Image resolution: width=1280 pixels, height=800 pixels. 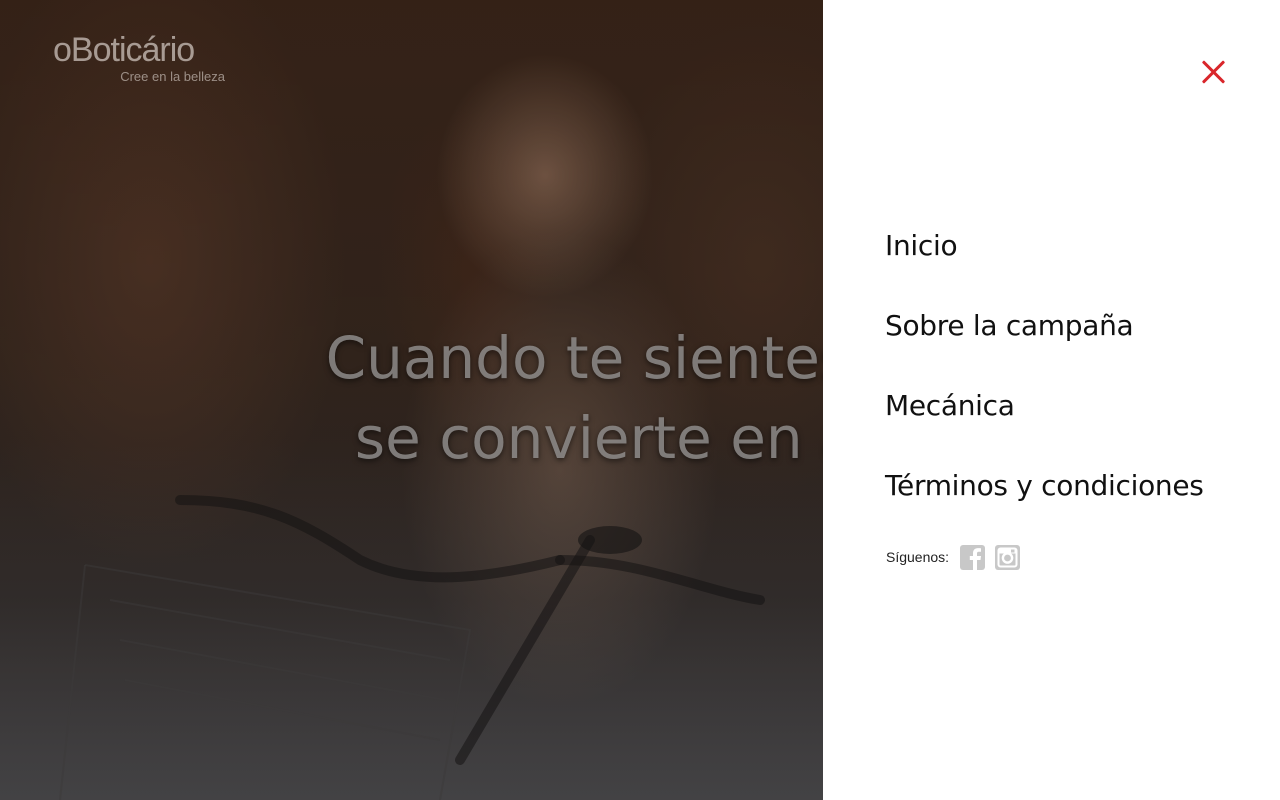 I want to click on logo-wordmark: oBoticário, so click(x=124, y=50).